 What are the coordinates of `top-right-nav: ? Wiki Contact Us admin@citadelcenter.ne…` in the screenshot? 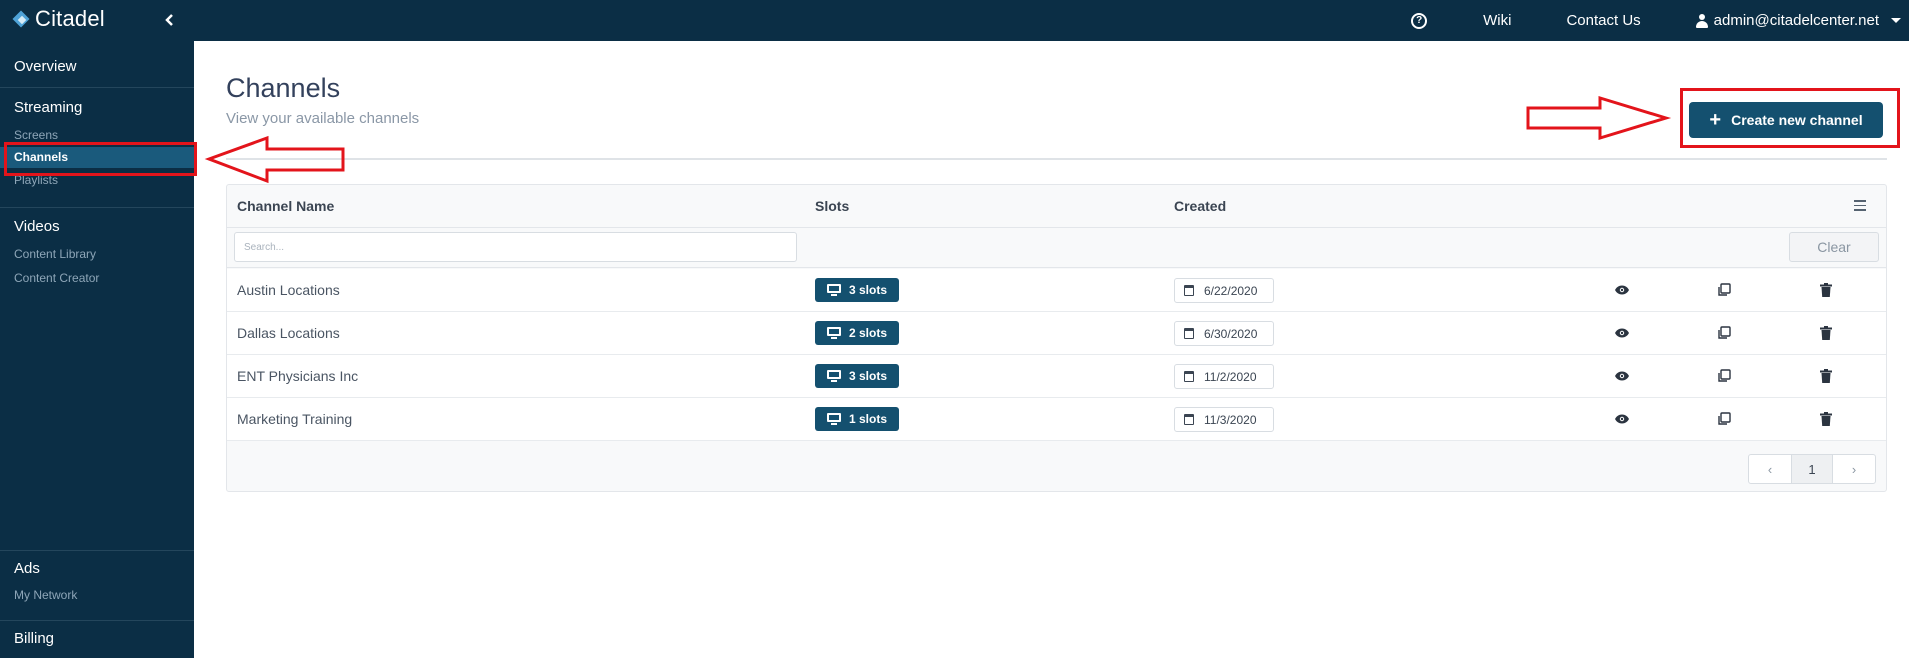 It's located at (1660, 20).